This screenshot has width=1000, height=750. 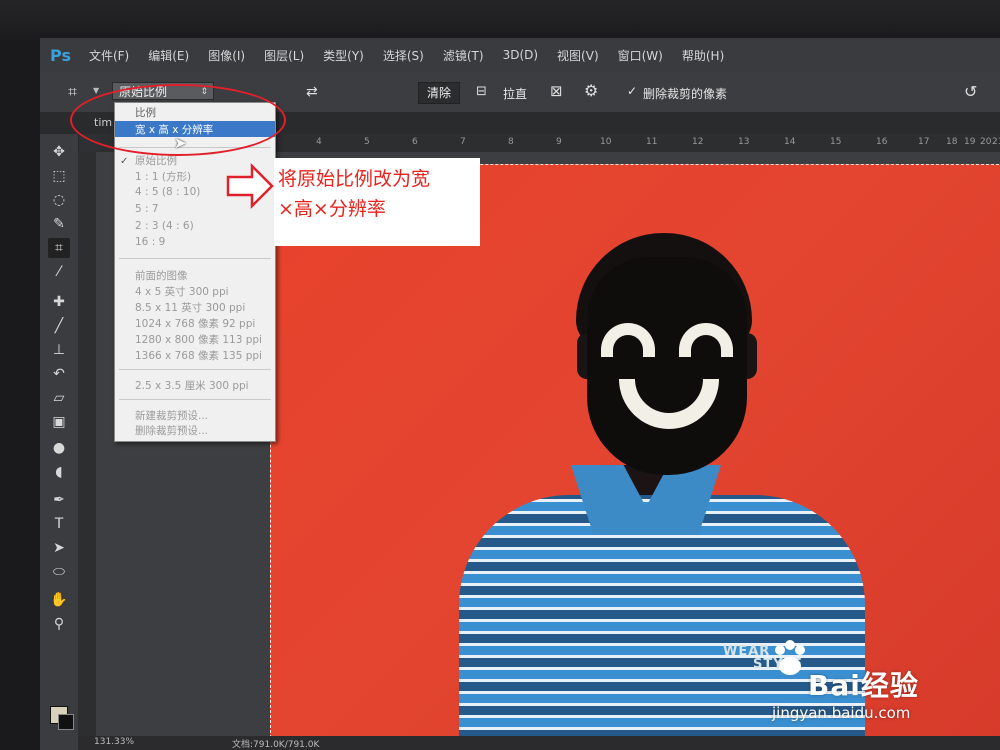 I want to click on straighten-label: 拉直, so click(x=515, y=93).